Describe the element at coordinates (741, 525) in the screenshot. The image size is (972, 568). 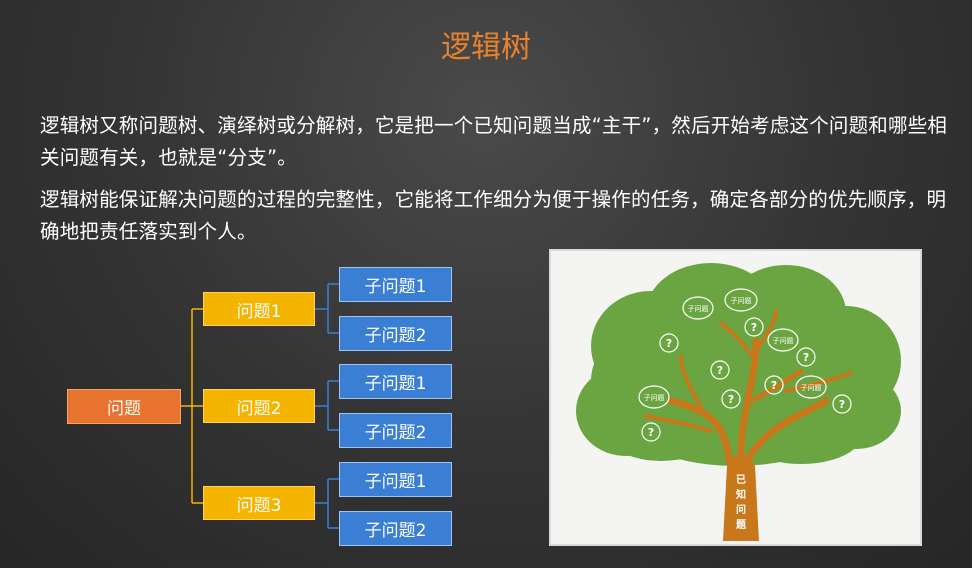
I see `trunk-label-4: 题` at that location.